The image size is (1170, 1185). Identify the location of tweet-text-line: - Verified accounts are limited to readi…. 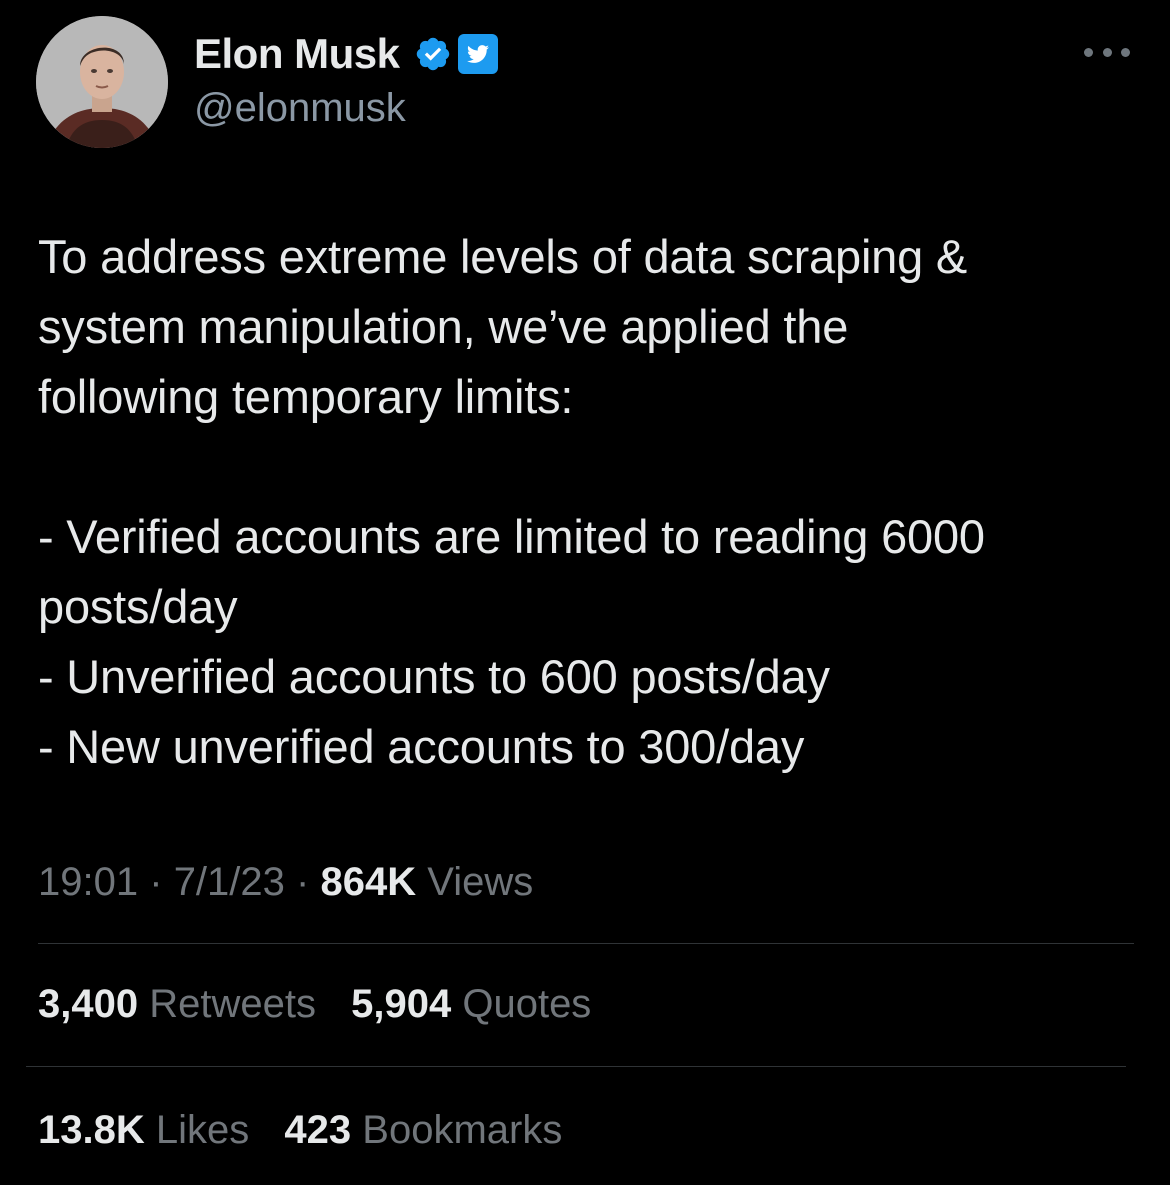
(511, 536).